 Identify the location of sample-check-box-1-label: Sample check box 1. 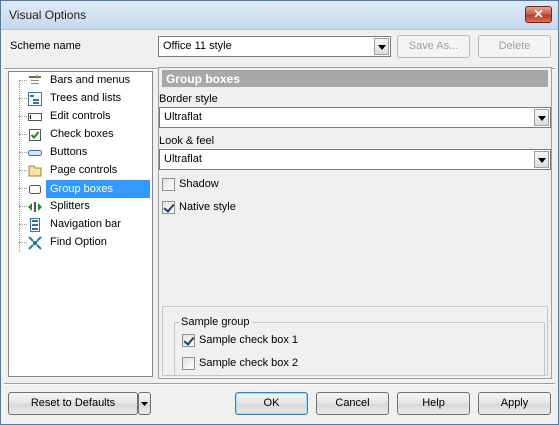
(249, 340).